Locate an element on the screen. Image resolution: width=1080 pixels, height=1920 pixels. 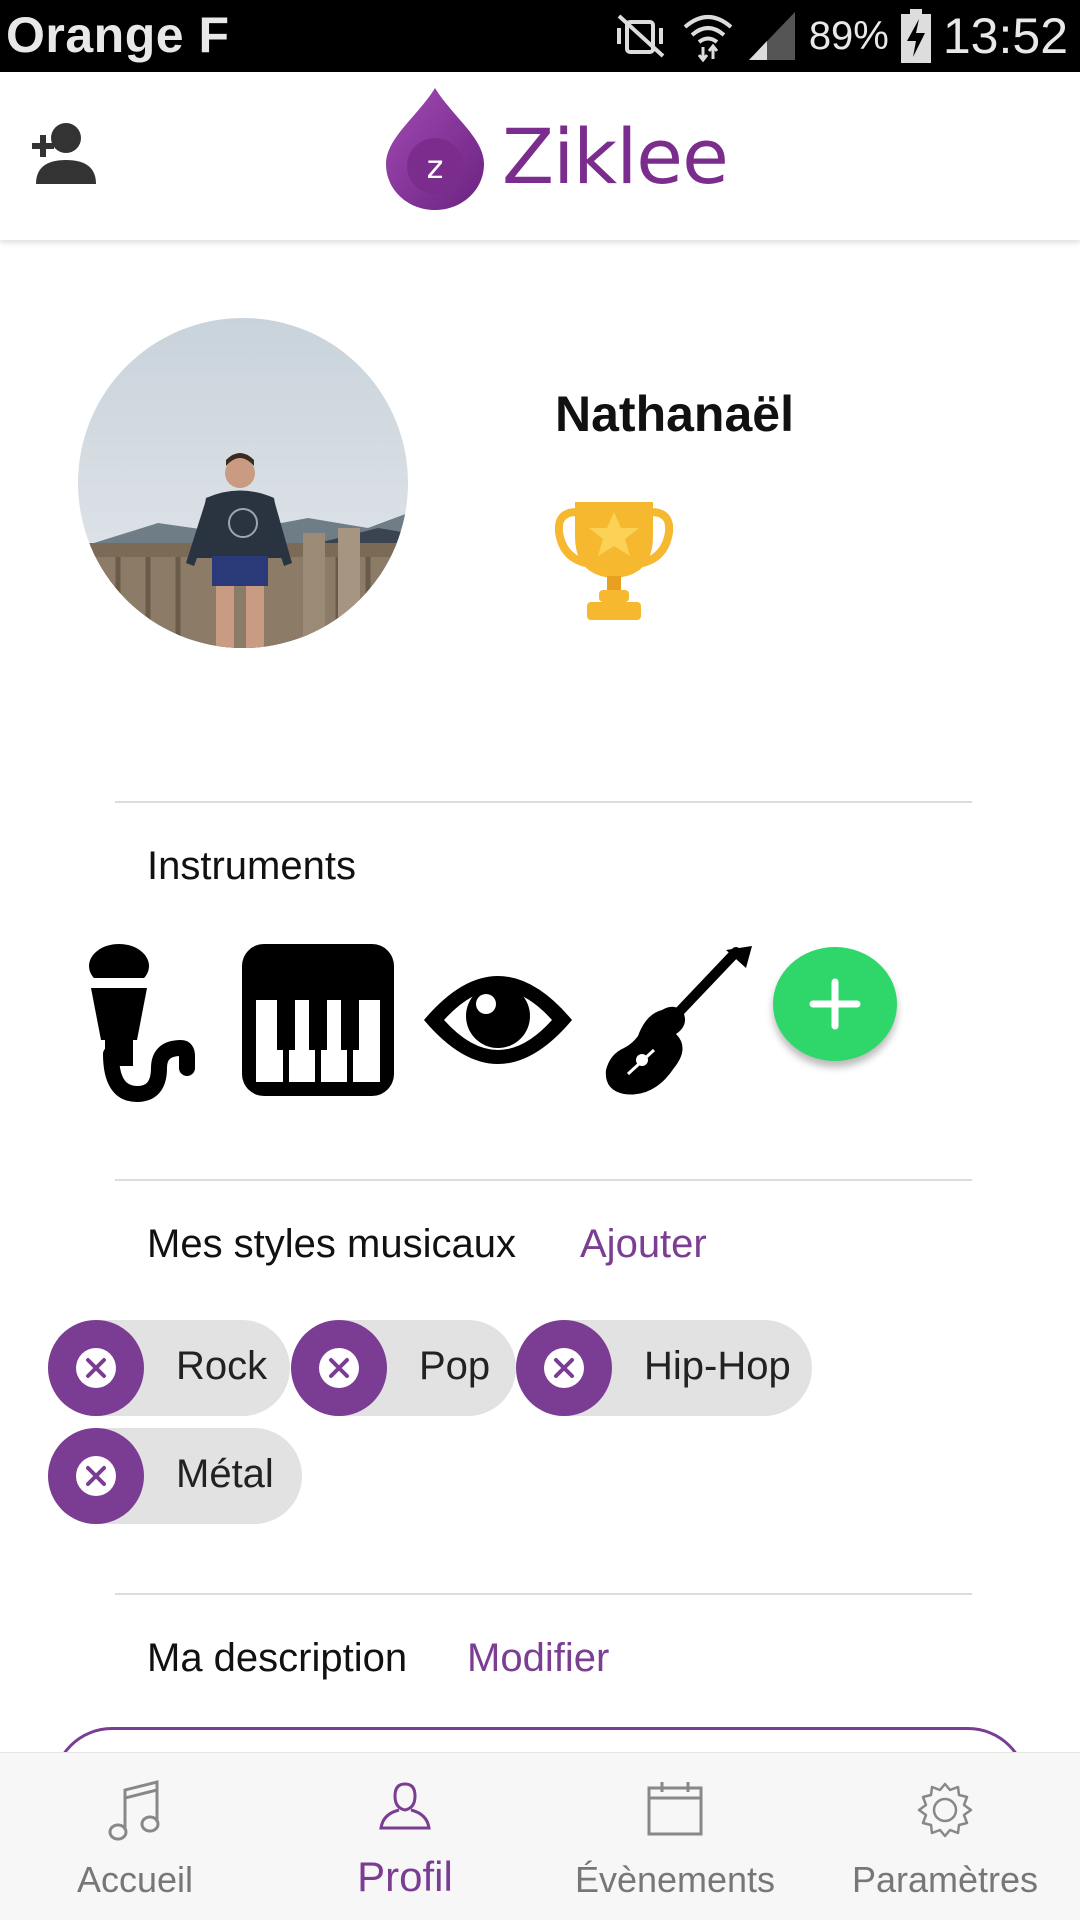
instrument-microphone is located at coordinates (142, 1024).